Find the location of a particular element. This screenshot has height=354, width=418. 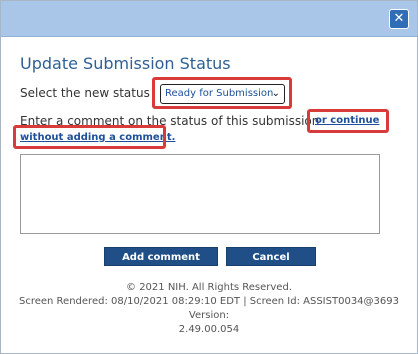

version-label: Version: is located at coordinates (209, 315).